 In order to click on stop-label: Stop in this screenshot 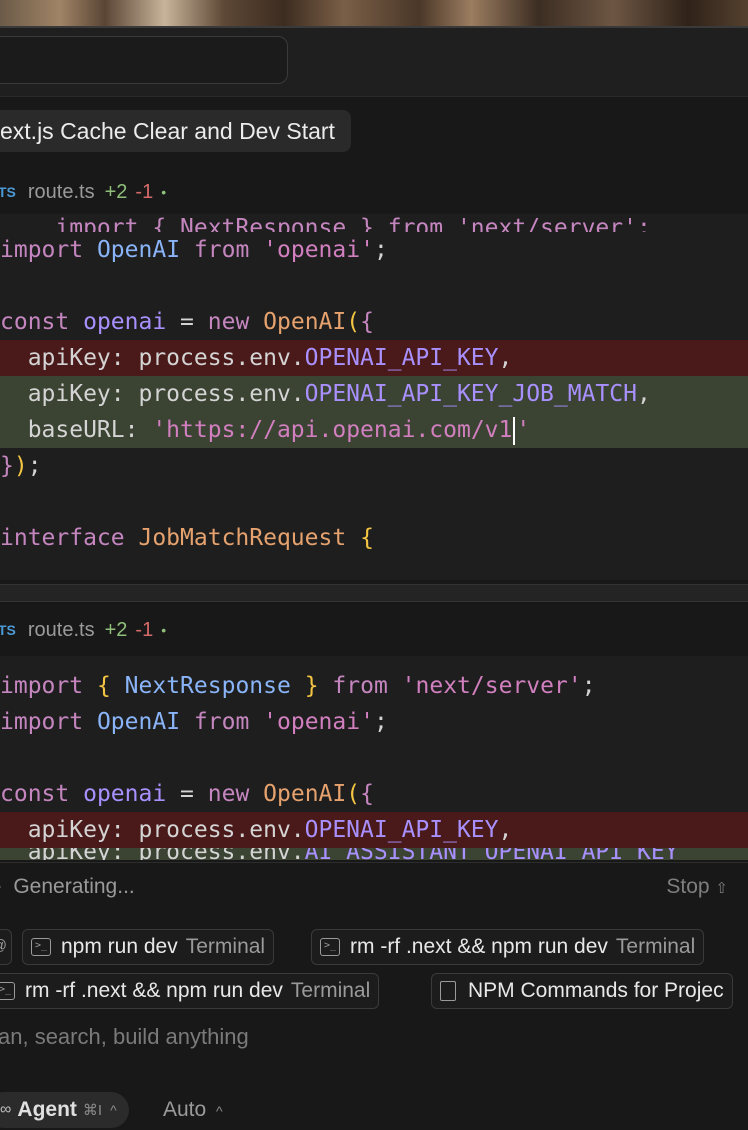, I will do `click(688, 886)`.